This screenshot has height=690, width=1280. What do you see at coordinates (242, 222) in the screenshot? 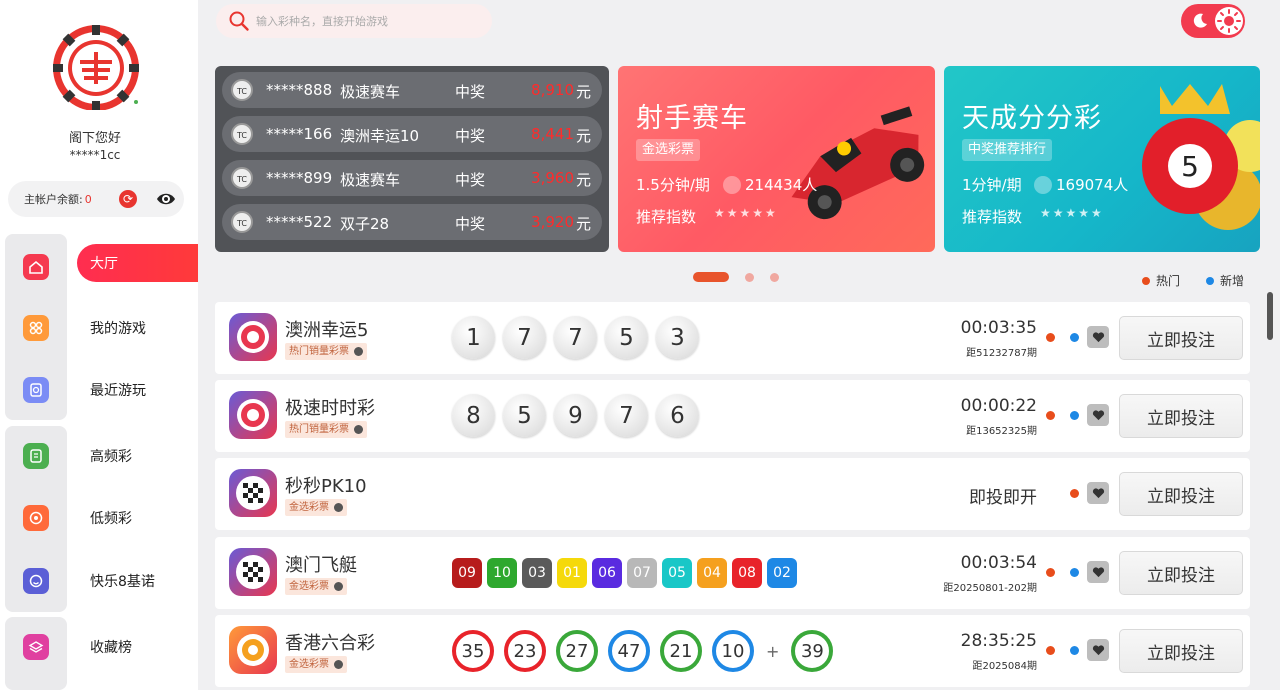
I see `tc-badge-icon: TC` at bounding box center [242, 222].